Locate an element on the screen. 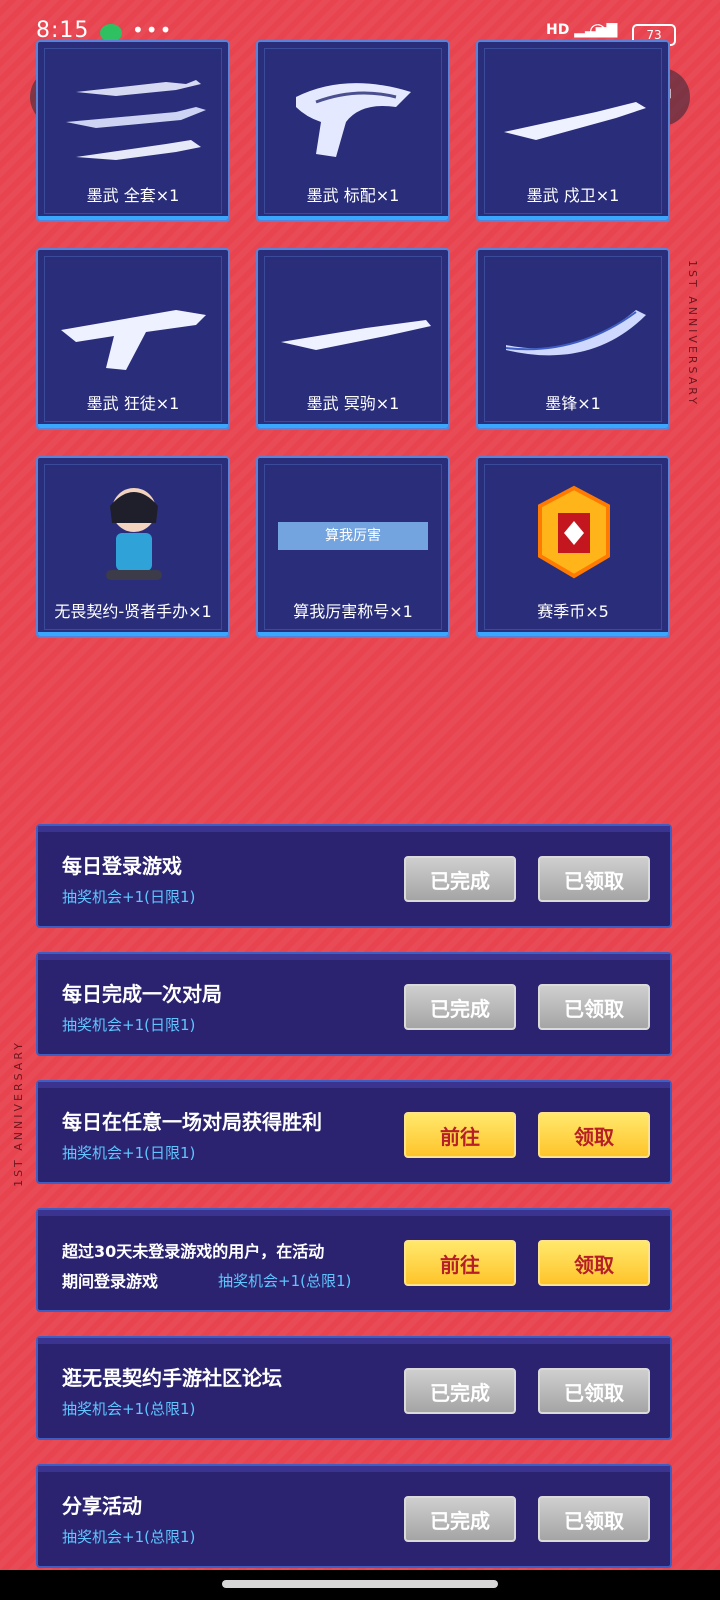  reward-card: 赛季币×5 is located at coordinates (573, 547).